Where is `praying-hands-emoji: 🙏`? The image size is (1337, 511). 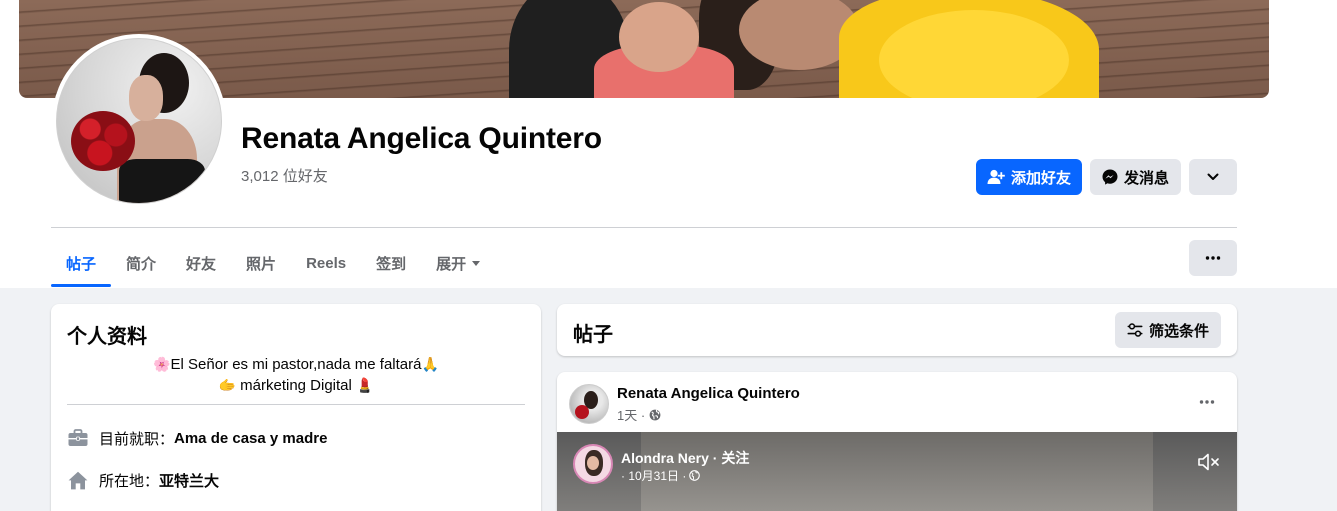
praying-hands-emoji: 🙏 is located at coordinates (430, 364).